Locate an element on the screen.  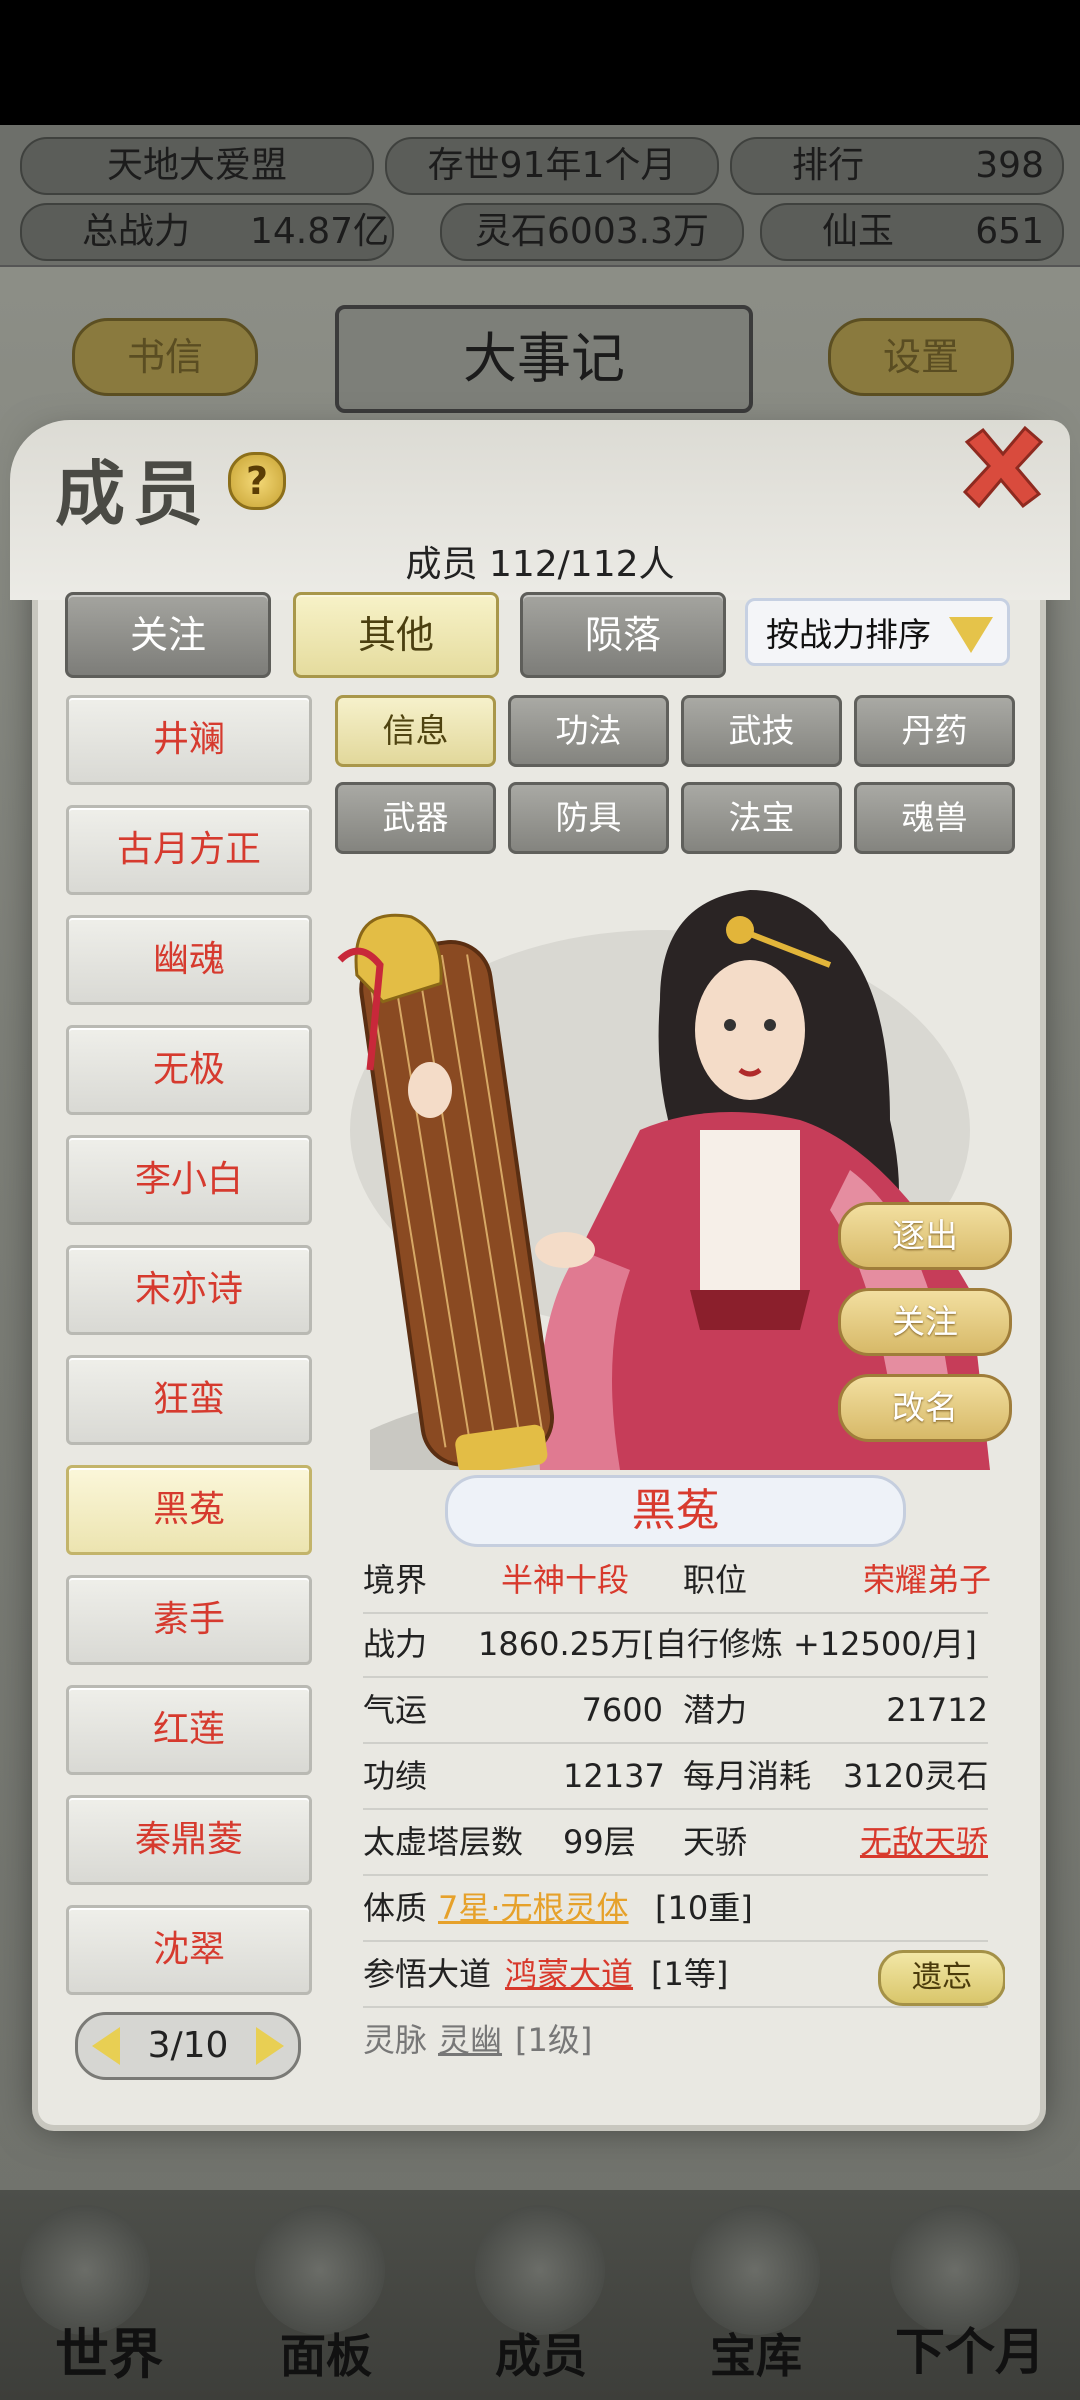
pager: 3/10 is located at coordinates (188, 2046).